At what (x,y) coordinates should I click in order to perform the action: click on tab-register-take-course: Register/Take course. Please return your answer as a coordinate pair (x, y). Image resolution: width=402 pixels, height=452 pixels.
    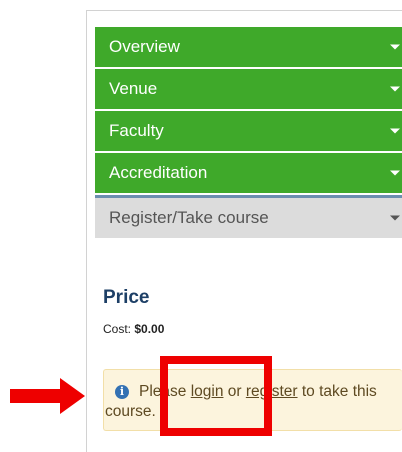
    Looking at the image, I should click on (248, 216).